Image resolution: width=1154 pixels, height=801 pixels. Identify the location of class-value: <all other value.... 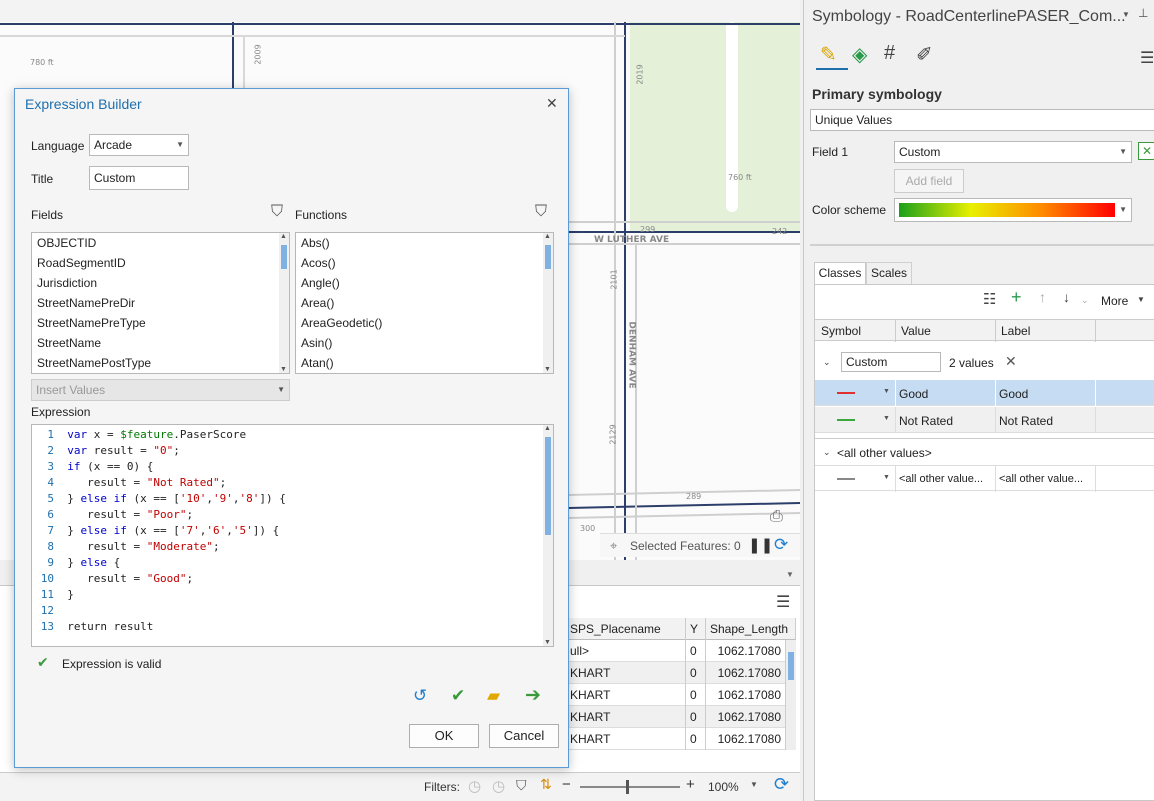
(941, 479).